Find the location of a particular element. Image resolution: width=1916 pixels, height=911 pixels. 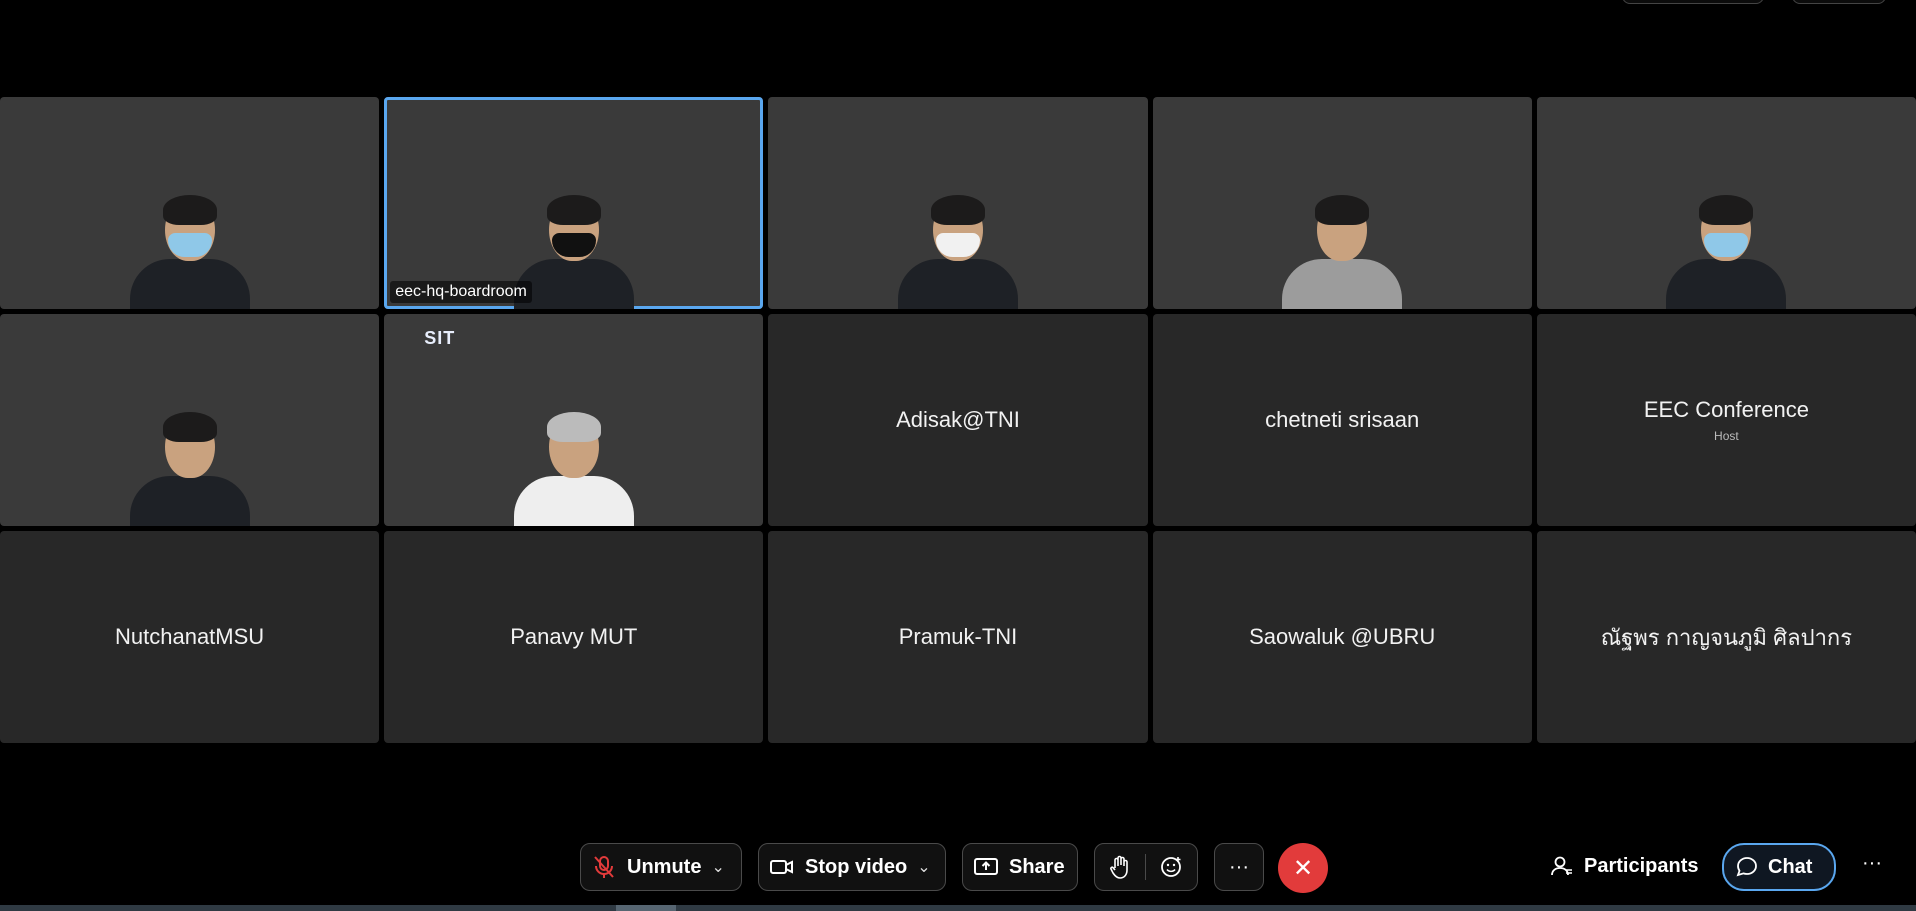

participants-label: Participants is located at coordinates (1641, 865).